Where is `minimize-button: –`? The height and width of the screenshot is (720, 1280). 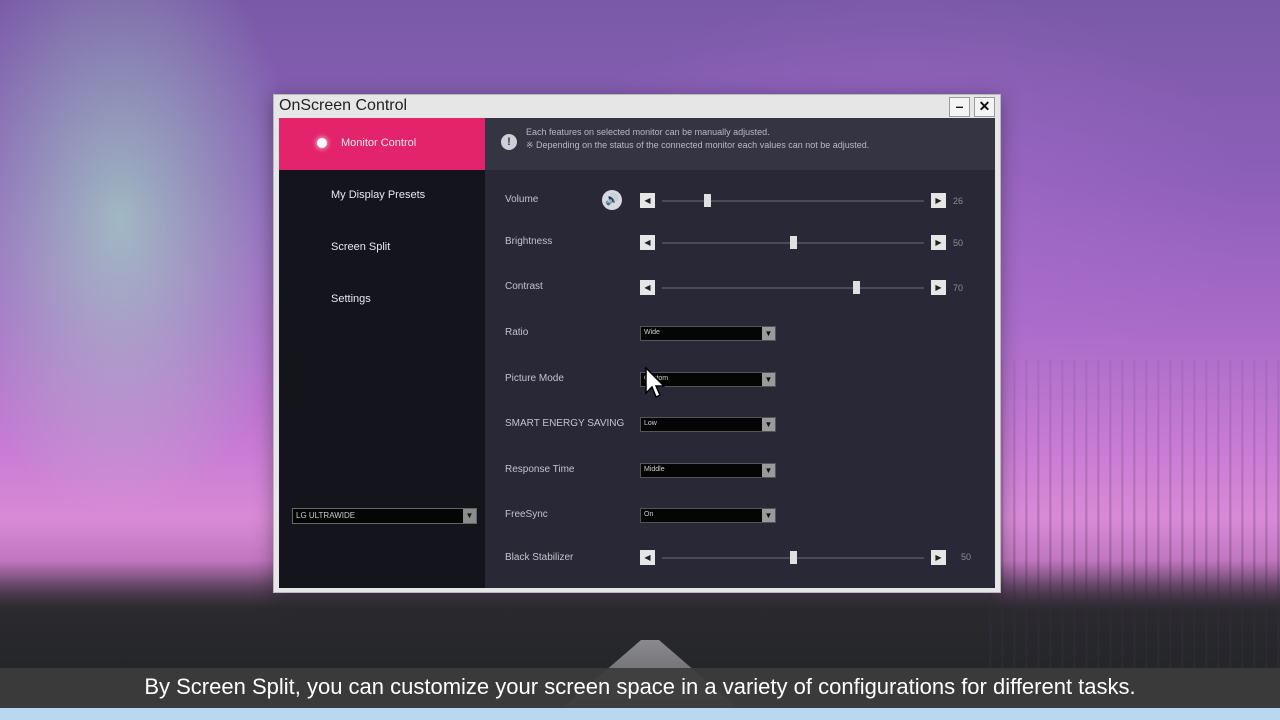 minimize-button: – is located at coordinates (959, 107).